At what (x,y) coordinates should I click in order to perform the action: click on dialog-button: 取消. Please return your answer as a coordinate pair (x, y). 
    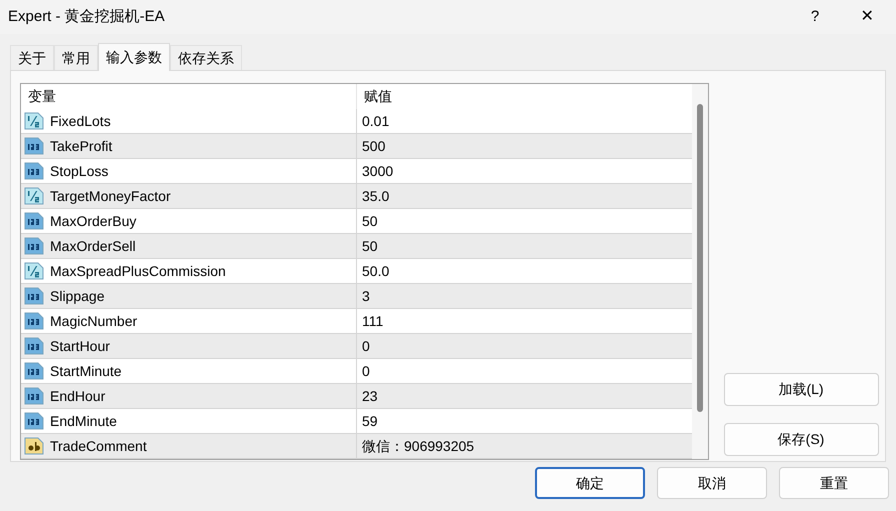
    Looking at the image, I should click on (712, 483).